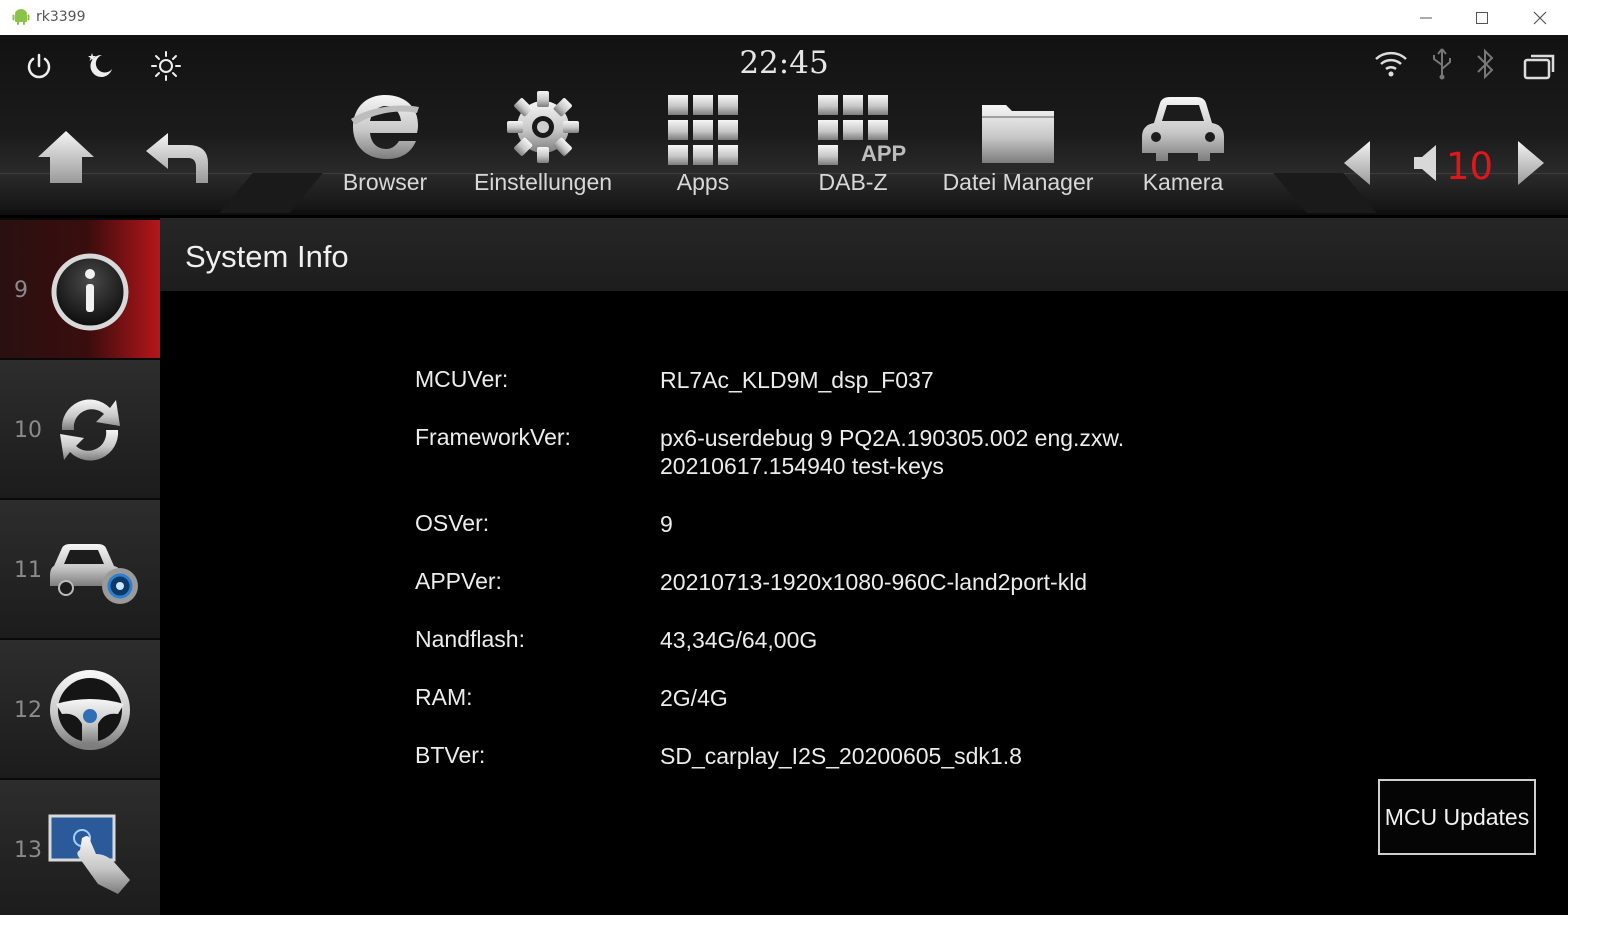 This screenshot has width=1600, height=933. What do you see at coordinates (166, 66) in the screenshot?
I see `brightness-icon` at bounding box center [166, 66].